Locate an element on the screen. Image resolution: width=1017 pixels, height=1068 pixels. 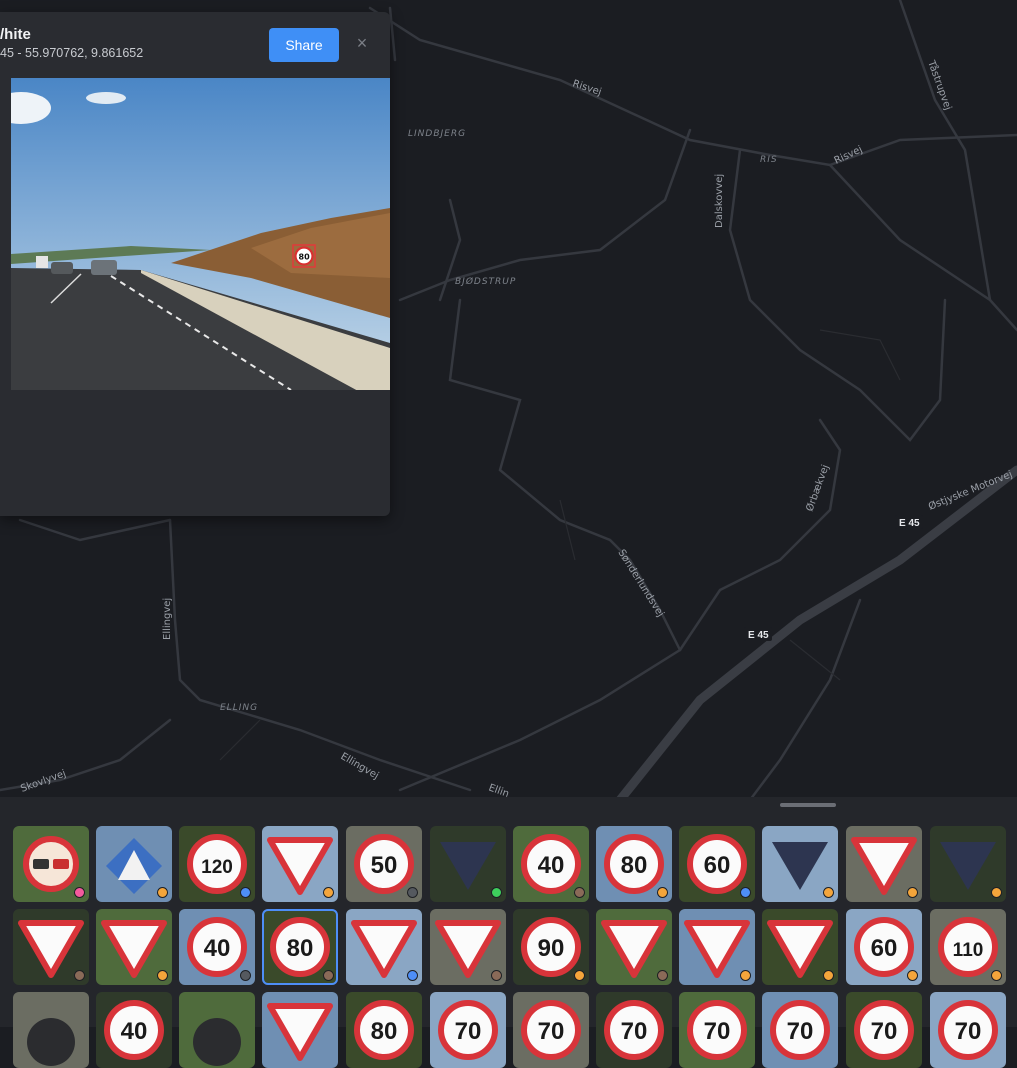
place-label: RIS is located at coordinates (769, 160).